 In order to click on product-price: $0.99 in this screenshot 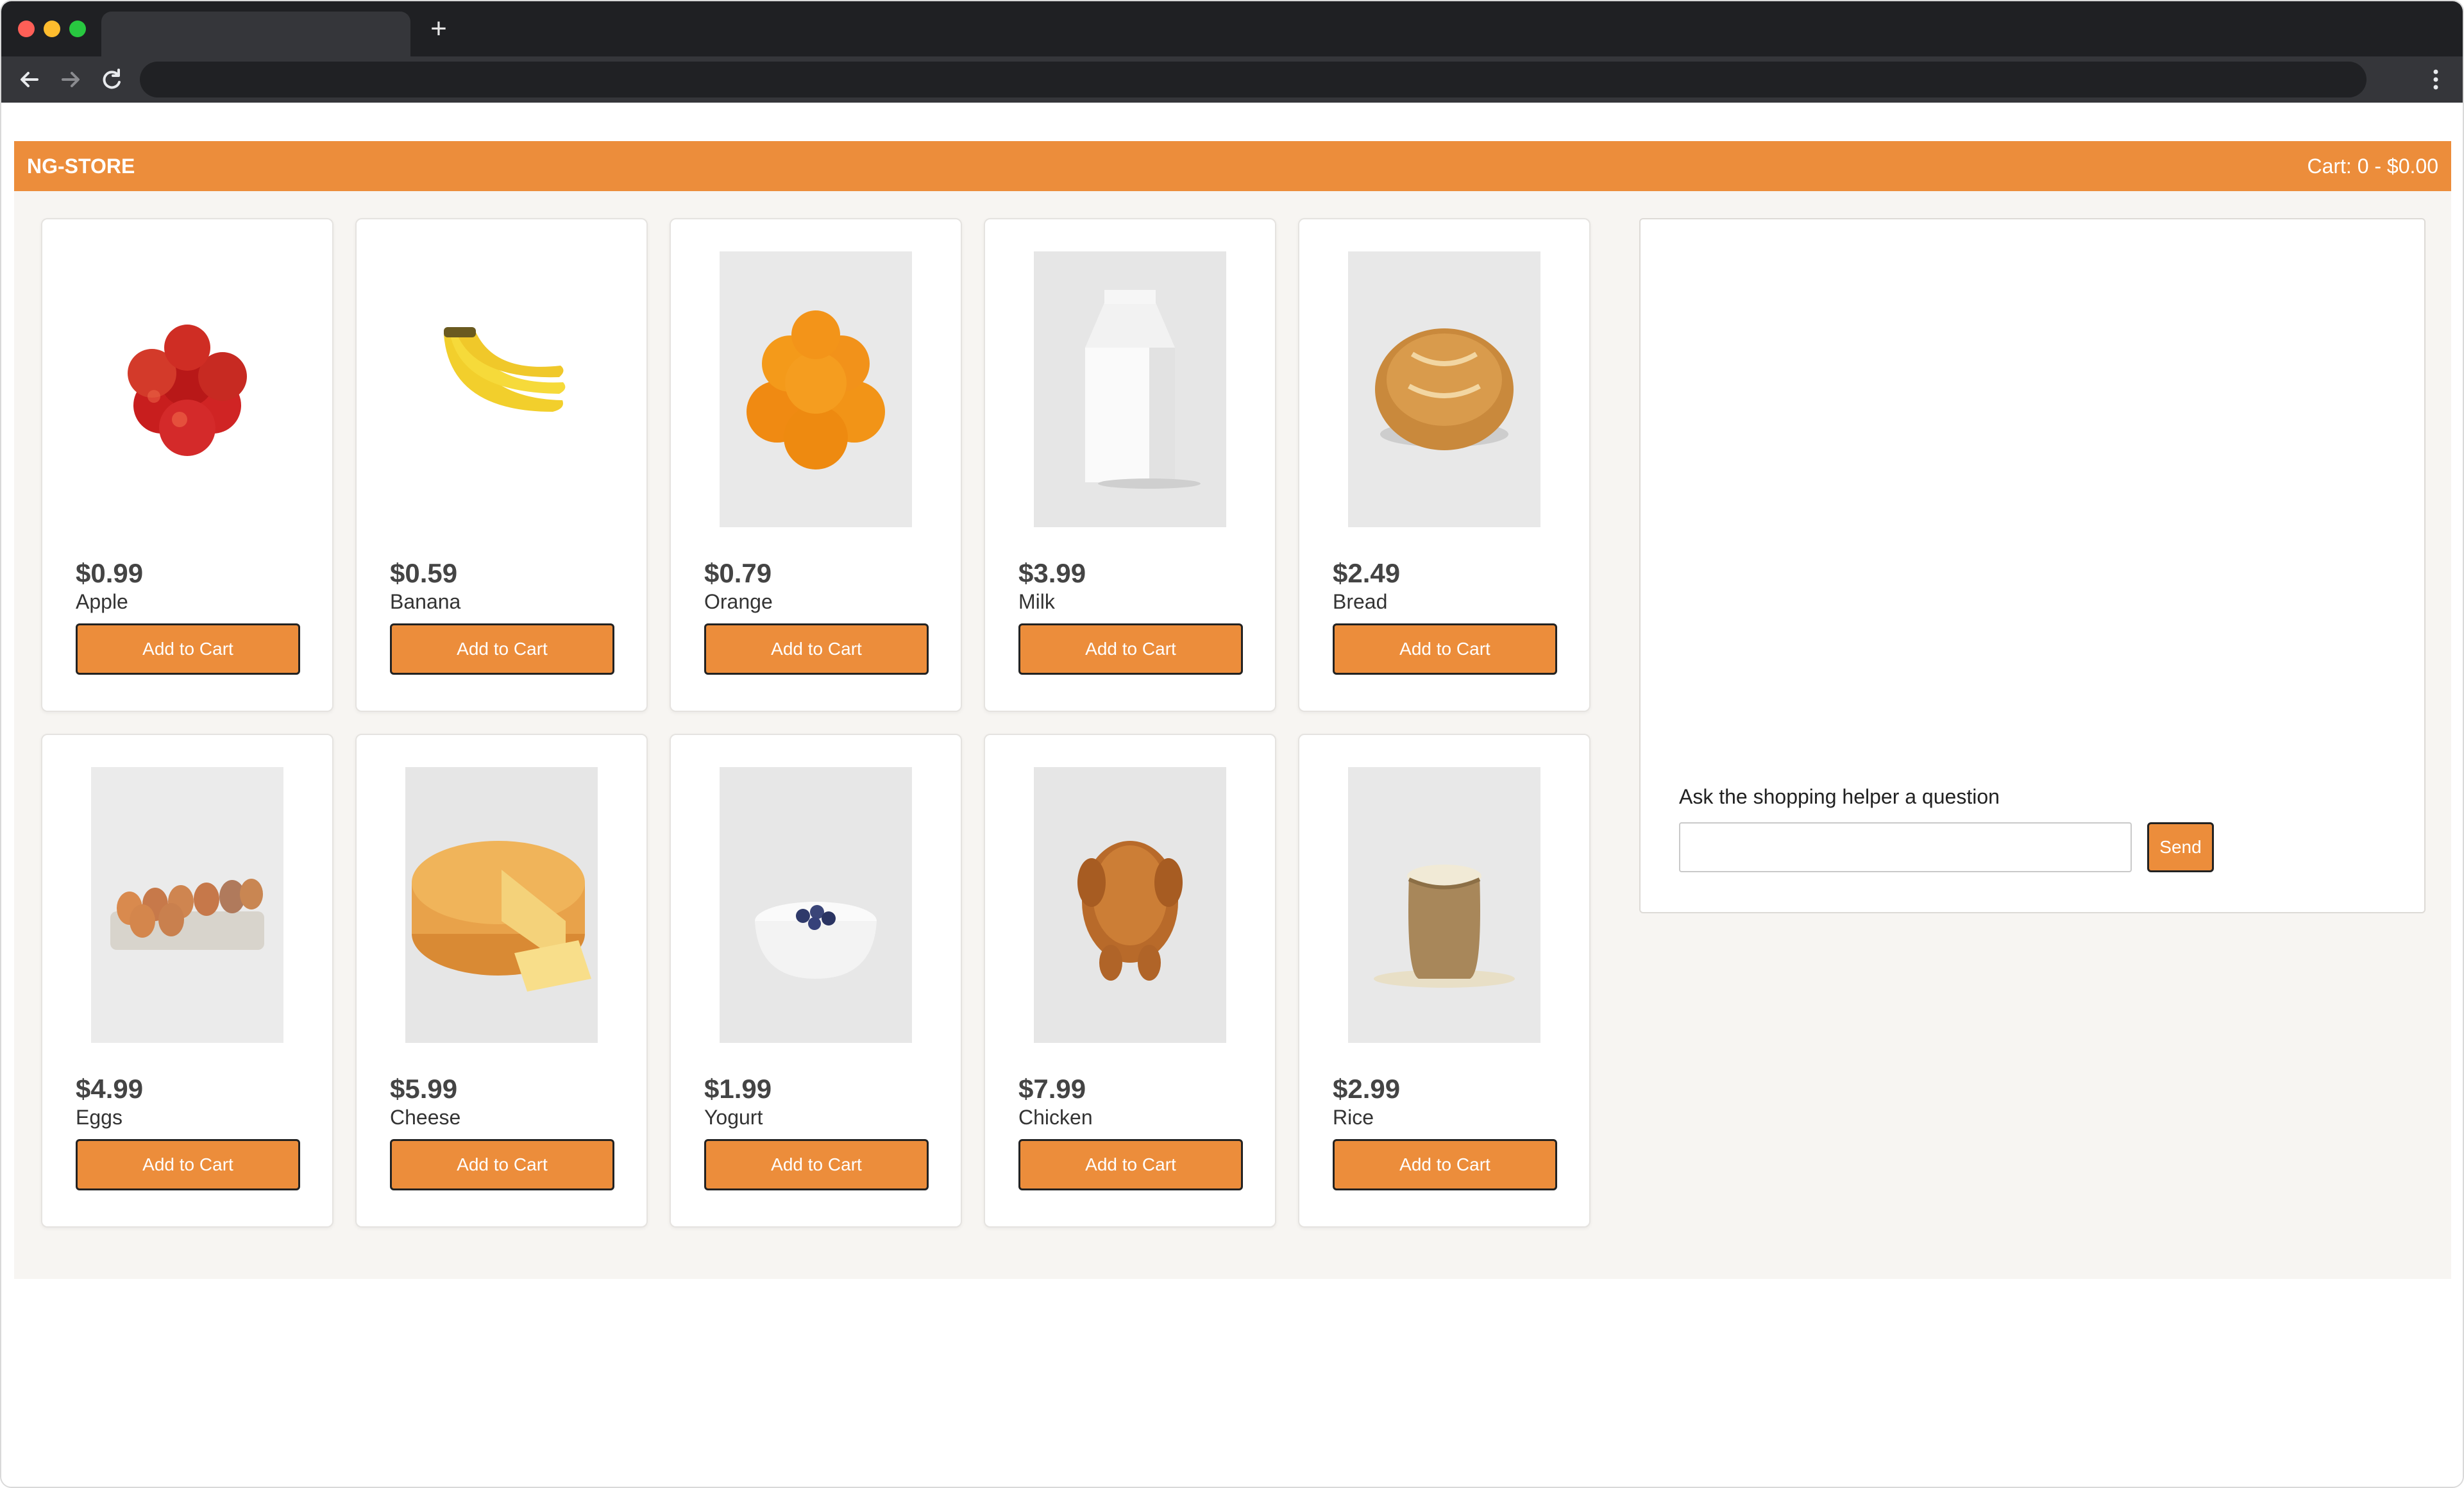, I will do `click(110, 573)`.